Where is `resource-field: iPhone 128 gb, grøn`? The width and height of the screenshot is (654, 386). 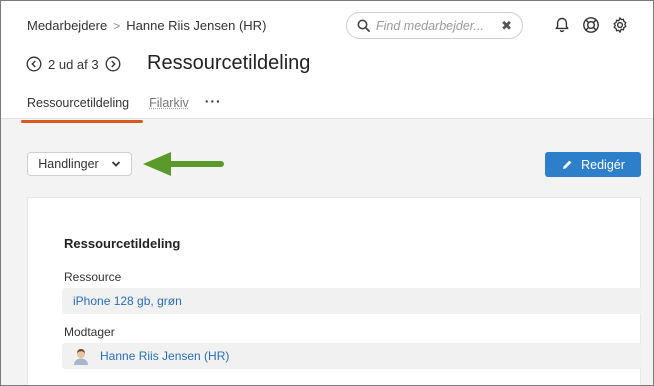
resource-field: iPhone 128 gb, grøn is located at coordinates (352, 301).